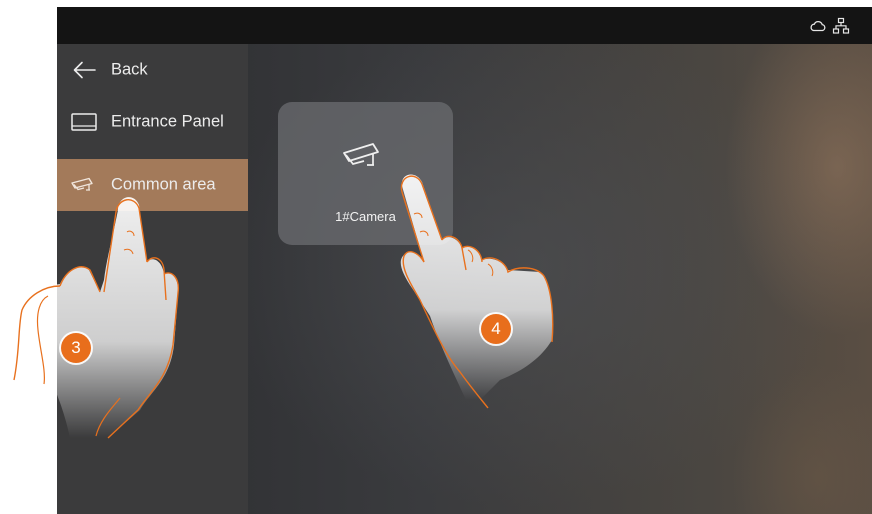  I want to click on sidebar-item-entrance-panel: Entrance Panel, so click(152, 122).